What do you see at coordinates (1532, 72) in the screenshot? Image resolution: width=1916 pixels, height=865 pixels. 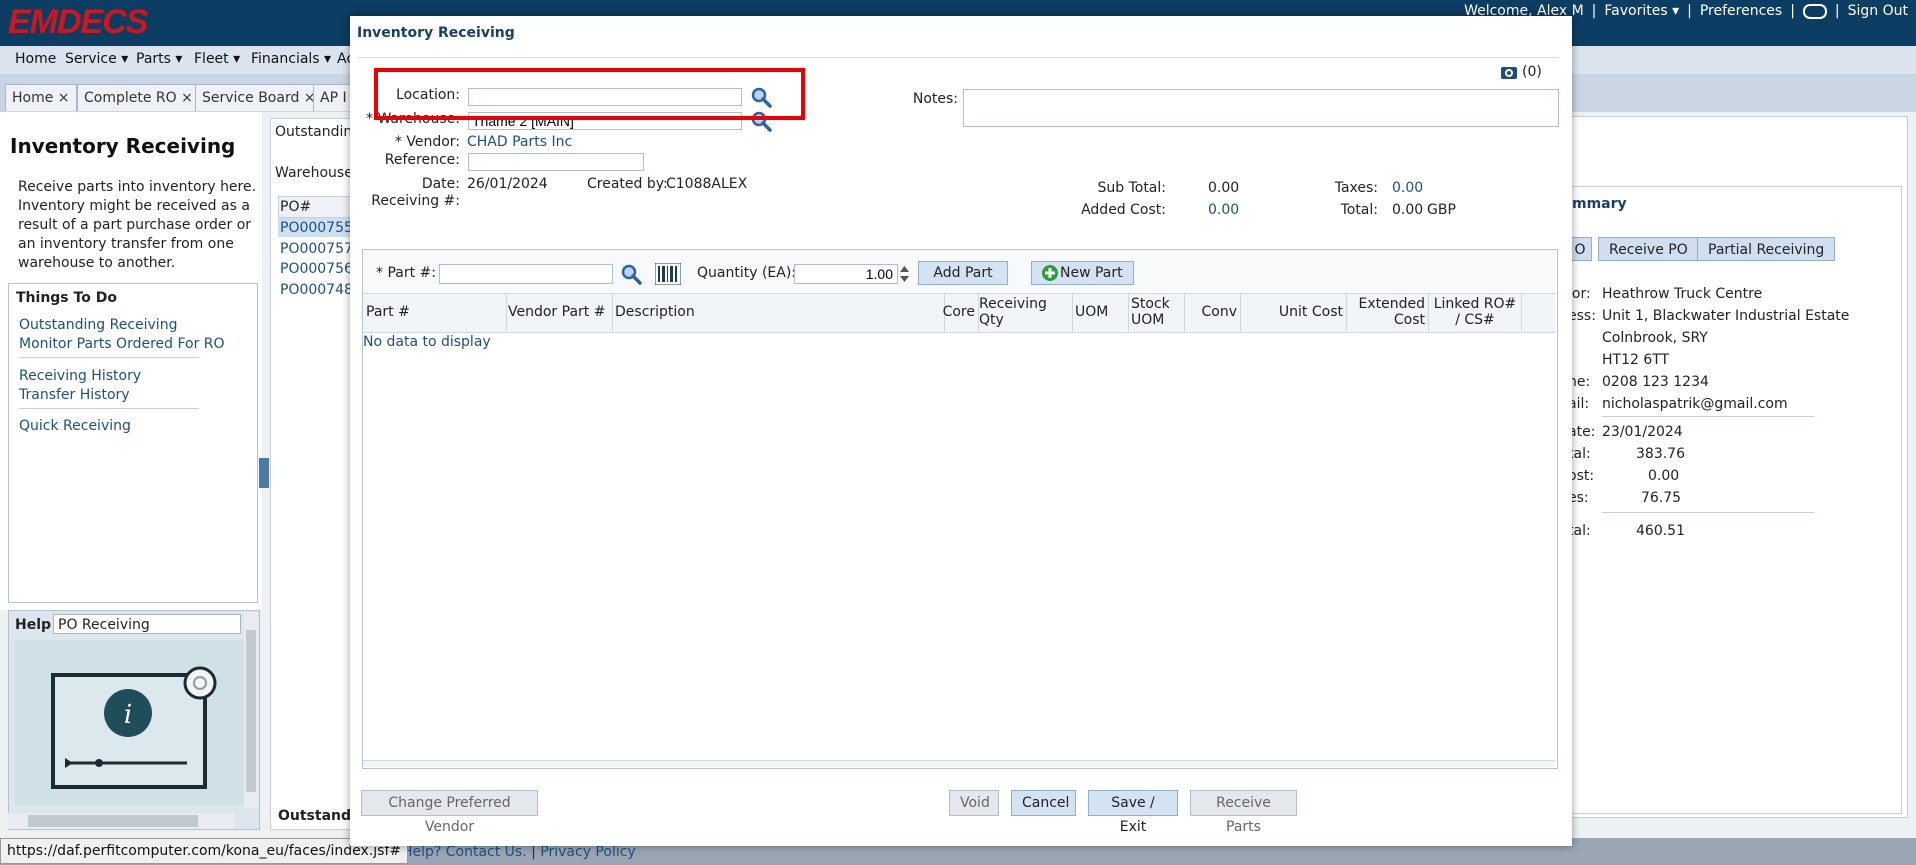 I see `attachment-count: (0)` at bounding box center [1532, 72].